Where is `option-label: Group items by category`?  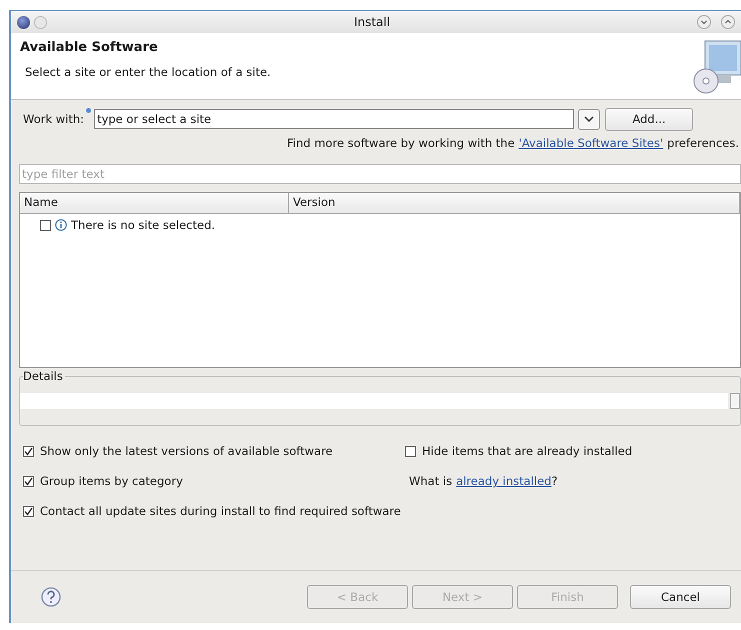
option-label: Group items by category is located at coordinates (111, 481).